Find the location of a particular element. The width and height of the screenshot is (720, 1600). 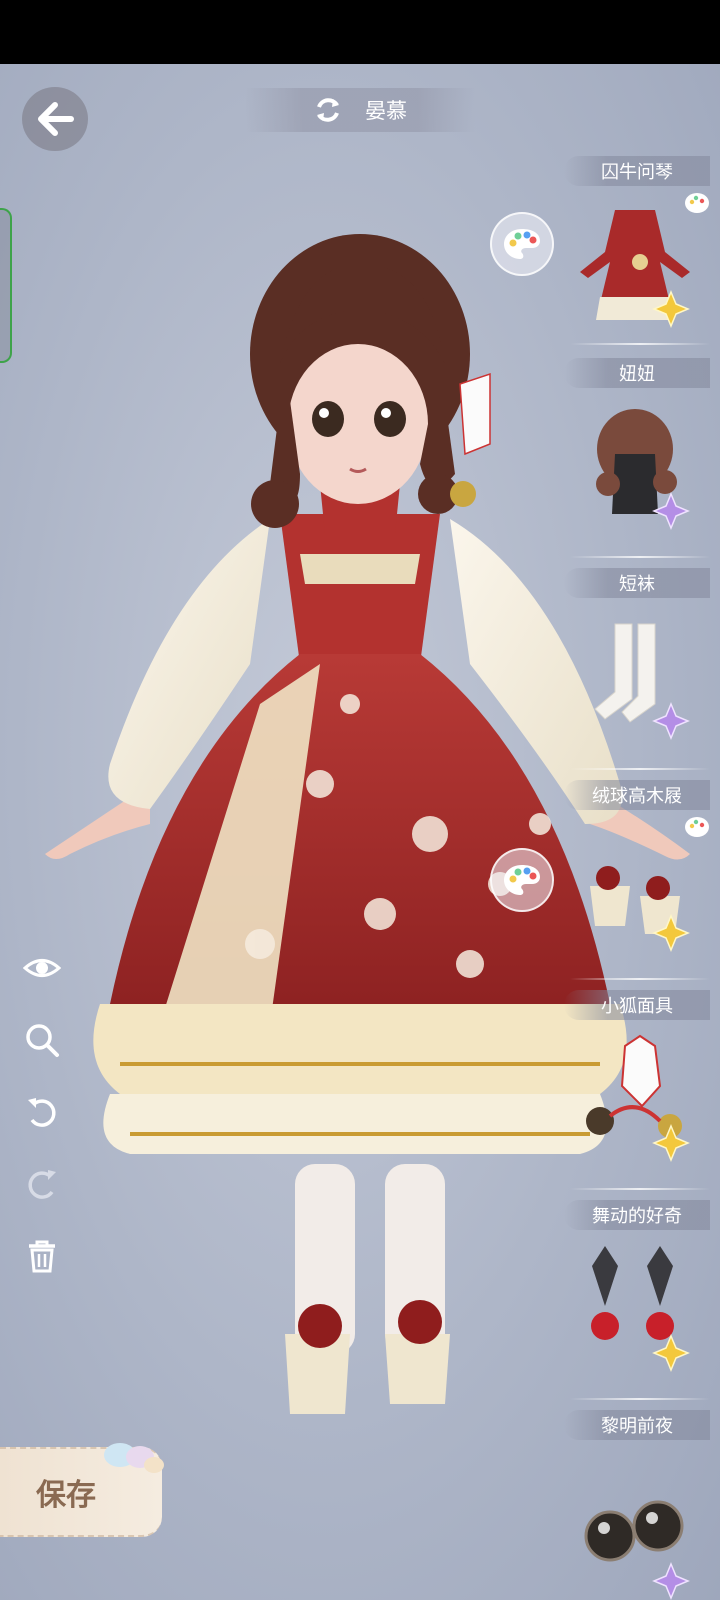

redo-button is located at coordinates (42, 1184).